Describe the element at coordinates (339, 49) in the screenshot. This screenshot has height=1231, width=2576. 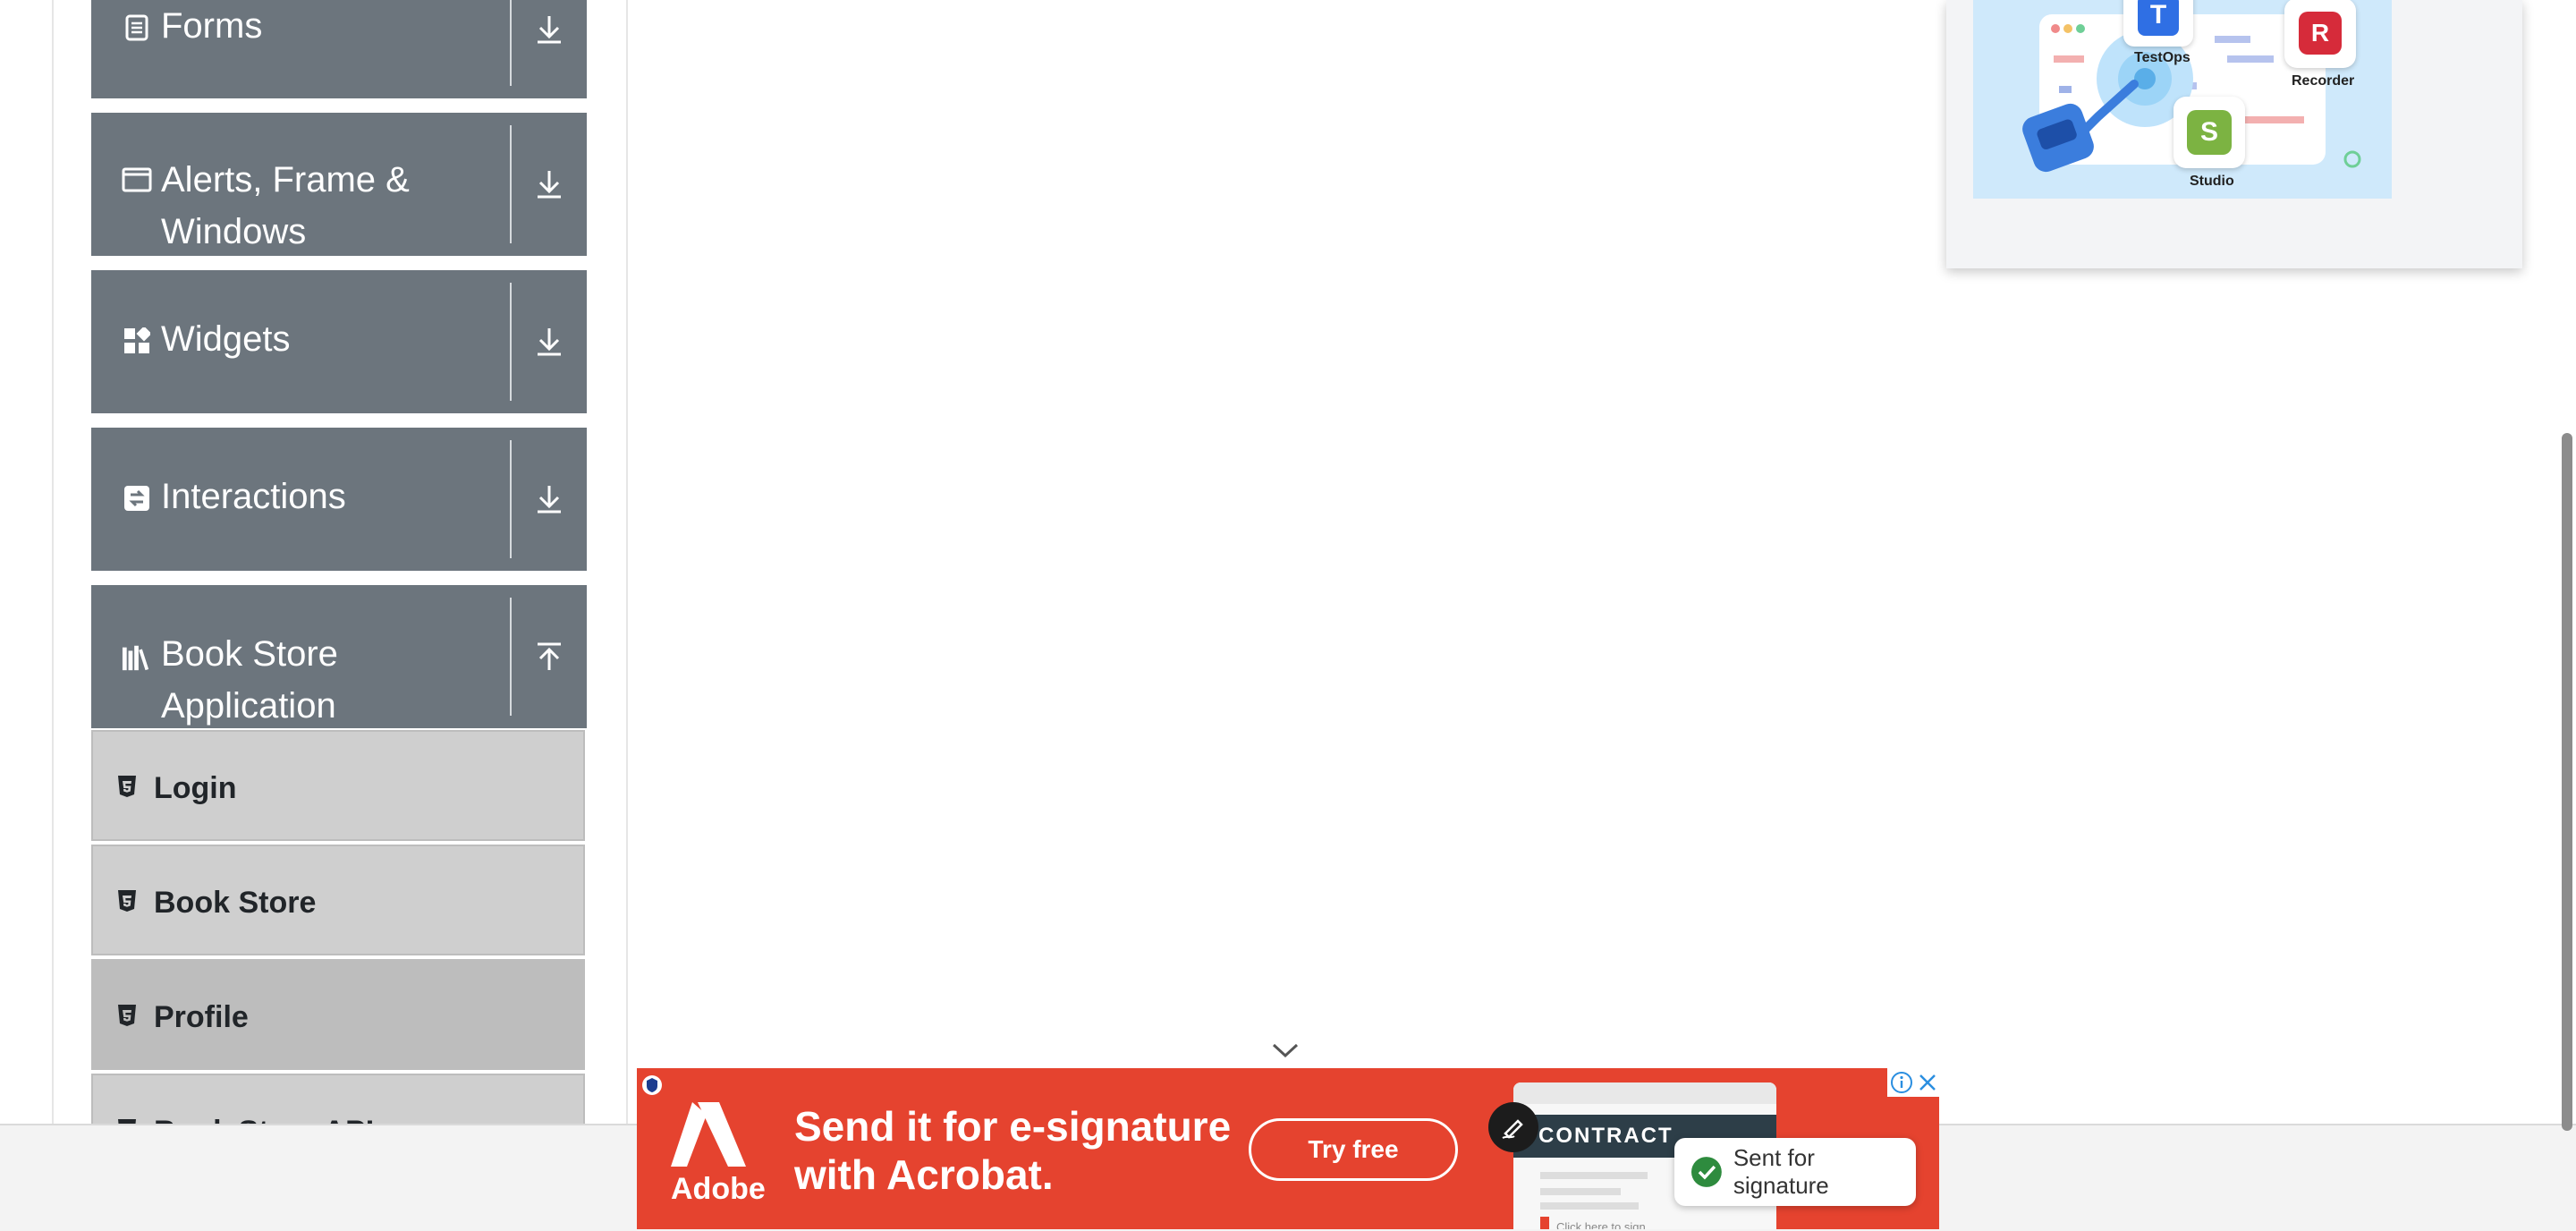
I see `group-header-forms: Forms` at that location.